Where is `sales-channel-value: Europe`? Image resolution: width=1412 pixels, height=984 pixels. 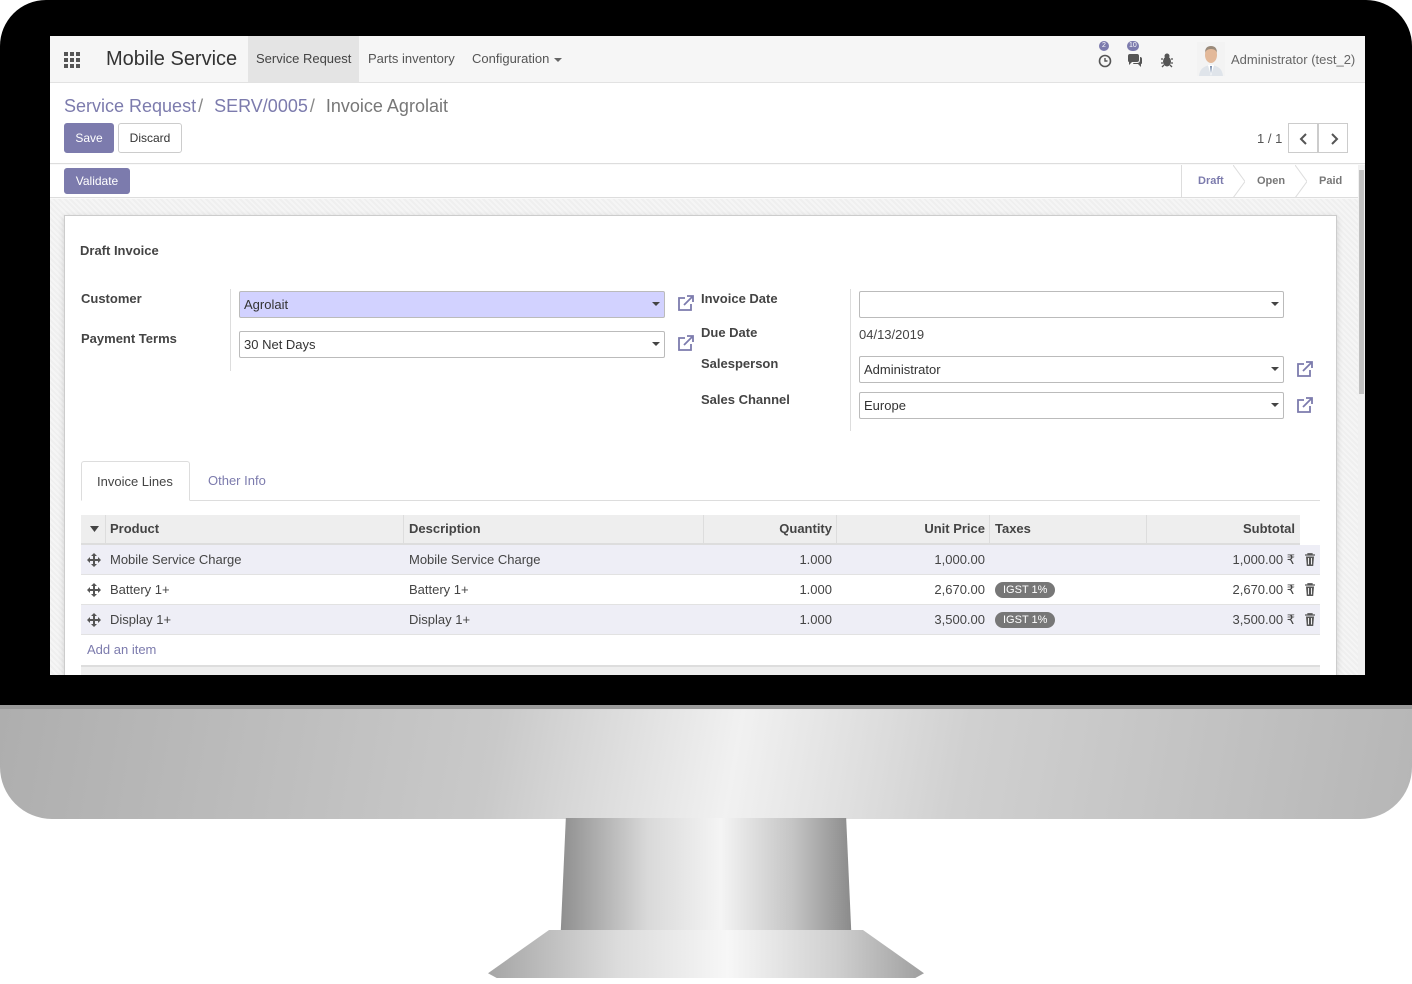
sales-channel-value: Europe is located at coordinates (885, 405).